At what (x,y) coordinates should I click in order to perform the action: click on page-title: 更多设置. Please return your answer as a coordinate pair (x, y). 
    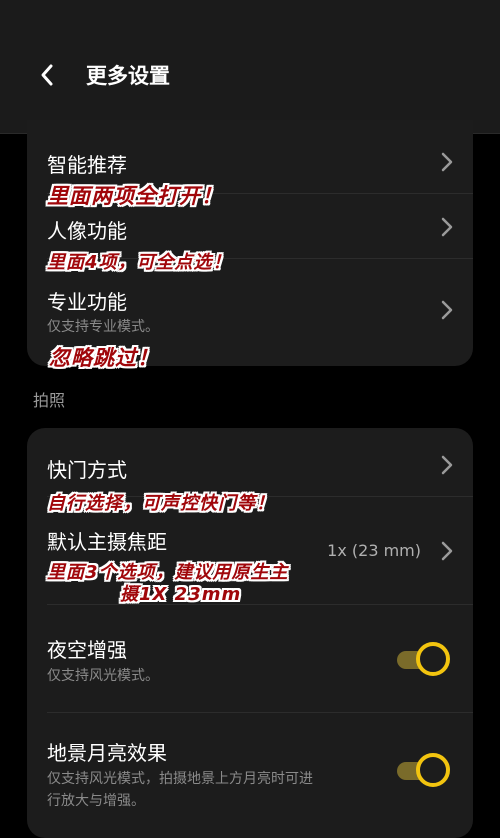
    Looking at the image, I should click on (128, 76).